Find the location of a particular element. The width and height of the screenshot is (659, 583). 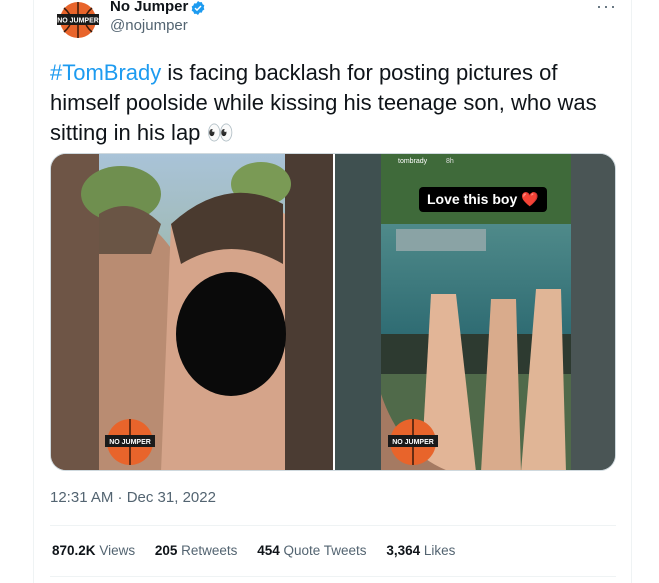

avatar-logo-text: NO JUMPER is located at coordinates (78, 21).